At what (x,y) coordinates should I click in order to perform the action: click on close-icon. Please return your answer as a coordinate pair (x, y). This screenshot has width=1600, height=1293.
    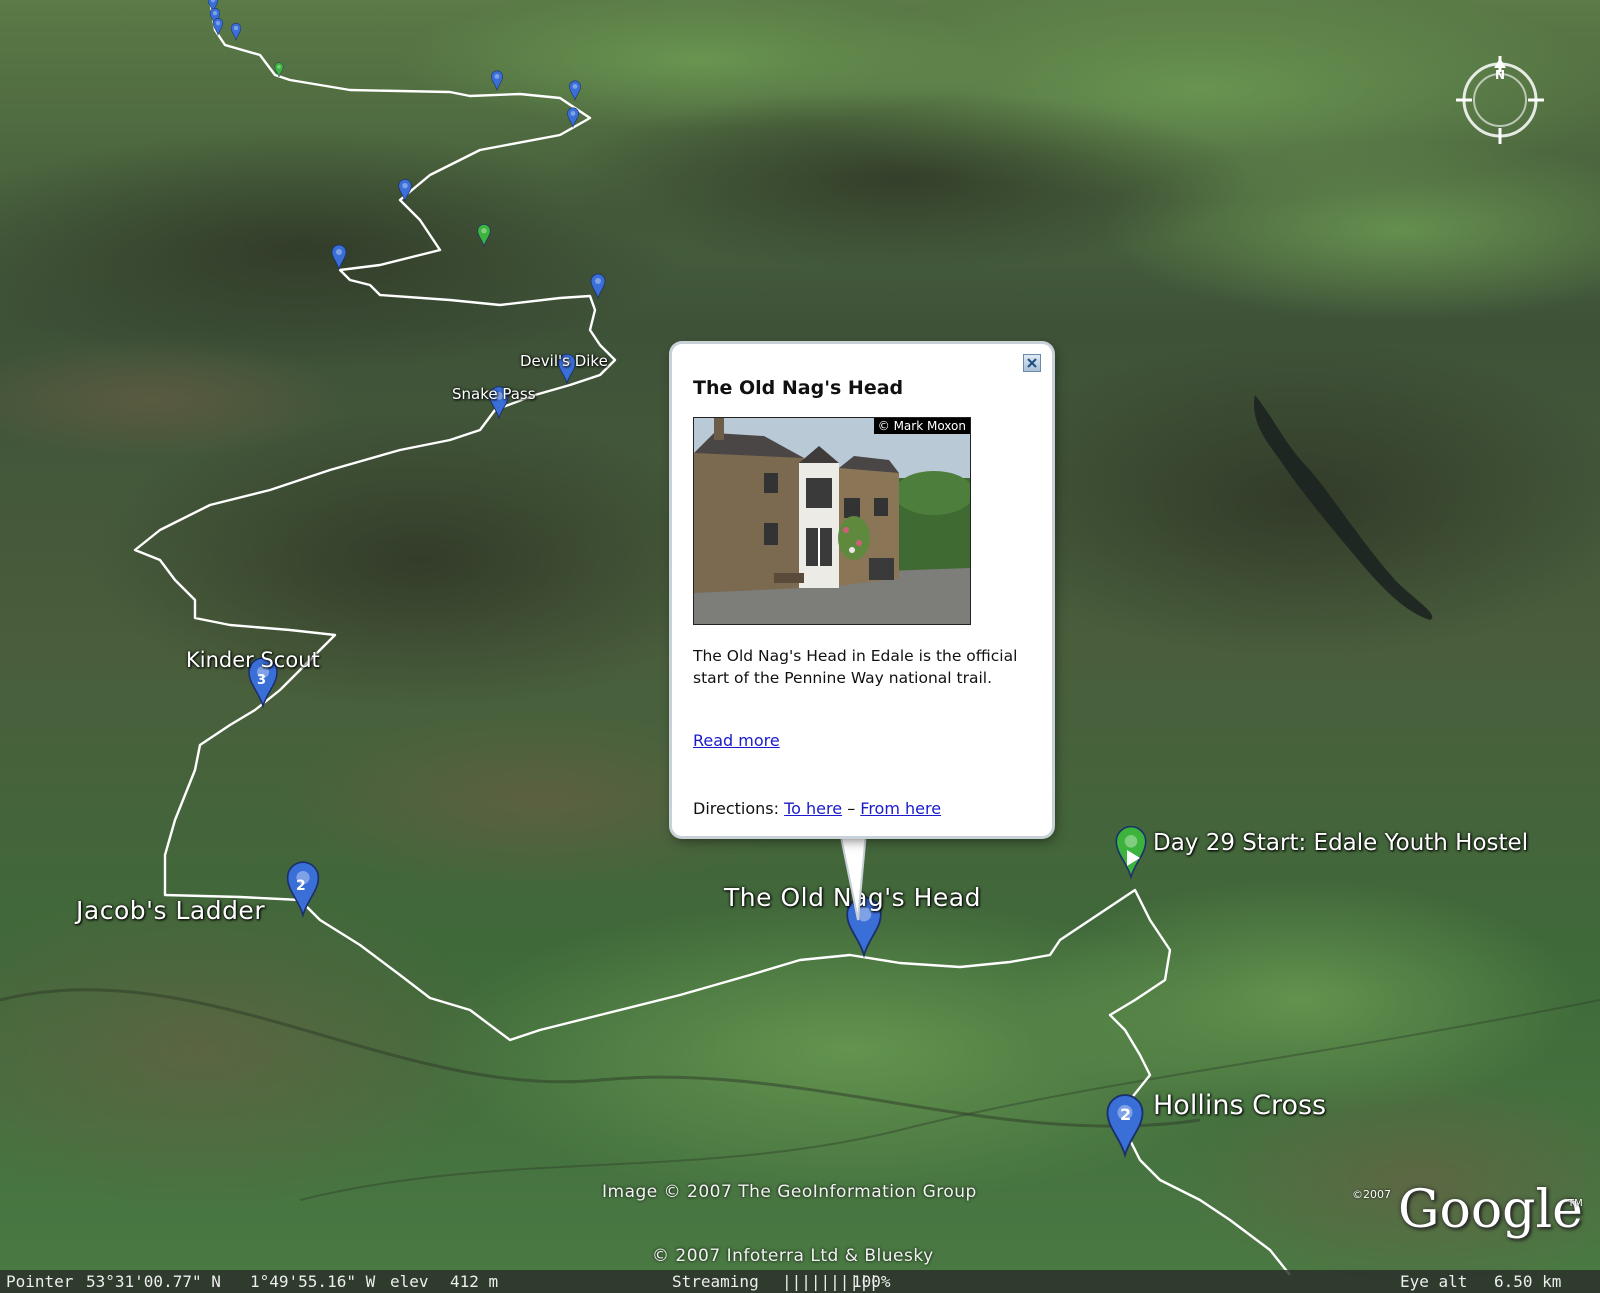
    Looking at the image, I should click on (1032, 363).